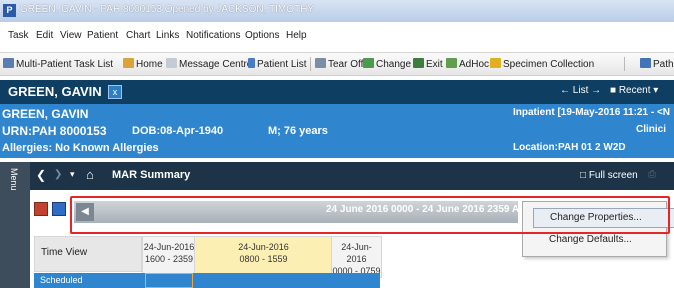 The image size is (674, 288). What do you see at coordinates (54, 131) in the screenshot?
I see `banner-urn: URN:PAH 8000153` at bounding box center [54, 131].